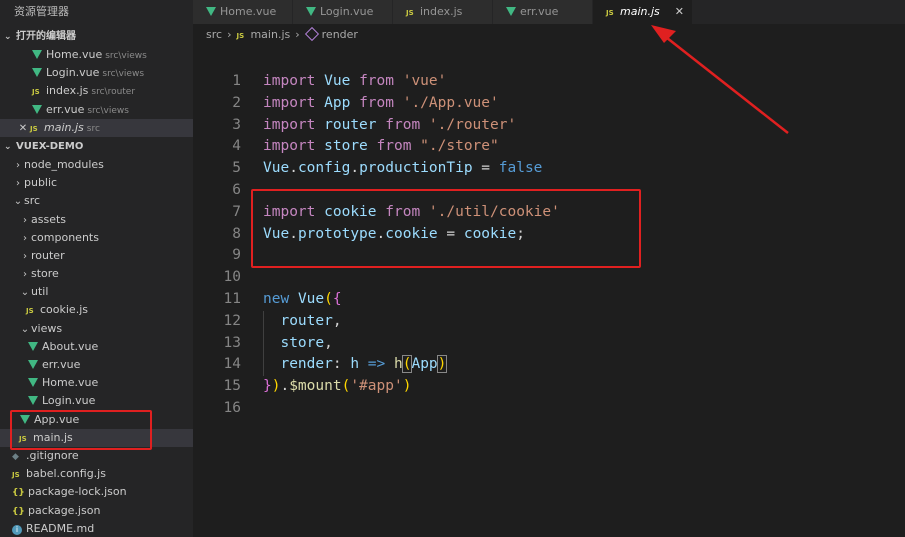 The width and height of the screenshot is (905, 537). I want to click on tree-folder-util: ⌄ util, so click(96, 292).